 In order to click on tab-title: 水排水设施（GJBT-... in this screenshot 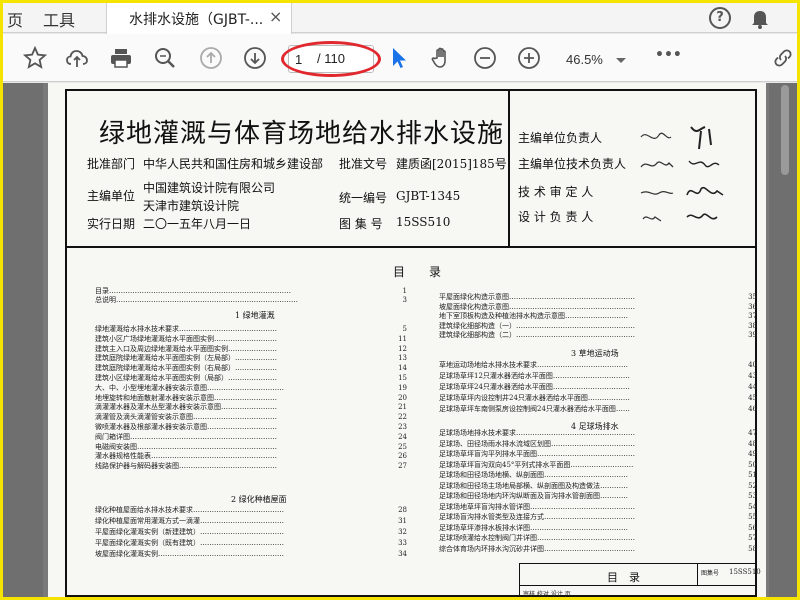, I will do `click(196, 20)`.